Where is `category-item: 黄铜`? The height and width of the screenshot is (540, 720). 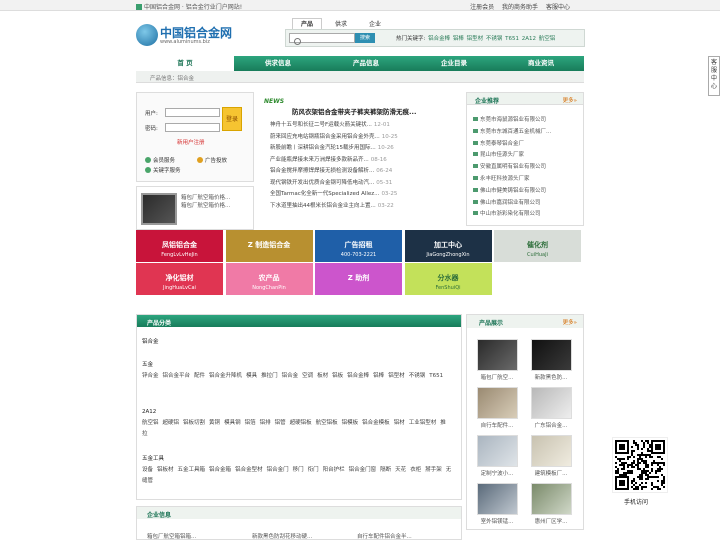 category-item: 黄铜 is located at coordinates (214, 423).